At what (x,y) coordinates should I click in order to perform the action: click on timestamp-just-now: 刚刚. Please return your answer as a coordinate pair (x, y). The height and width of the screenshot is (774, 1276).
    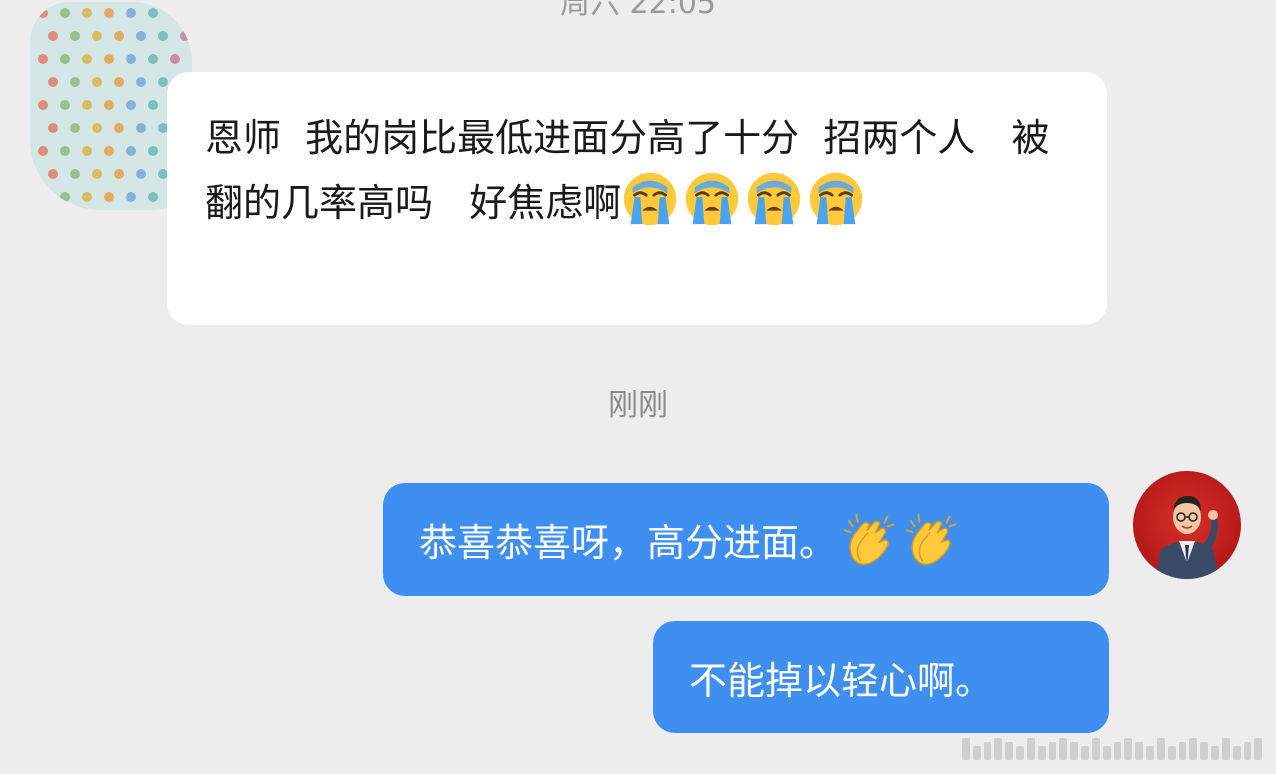
    Looking at the image, I should click on (638, 405).